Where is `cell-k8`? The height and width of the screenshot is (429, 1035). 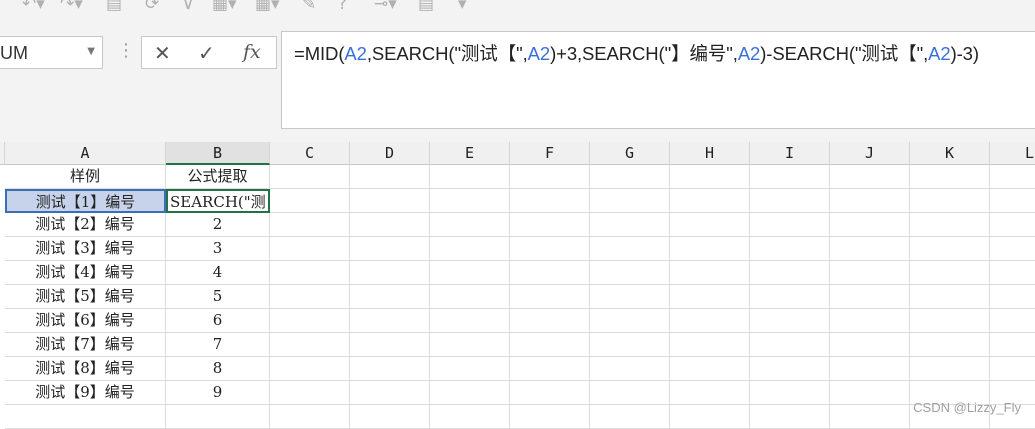 cell-k8 is located at coordinates (950, 345).